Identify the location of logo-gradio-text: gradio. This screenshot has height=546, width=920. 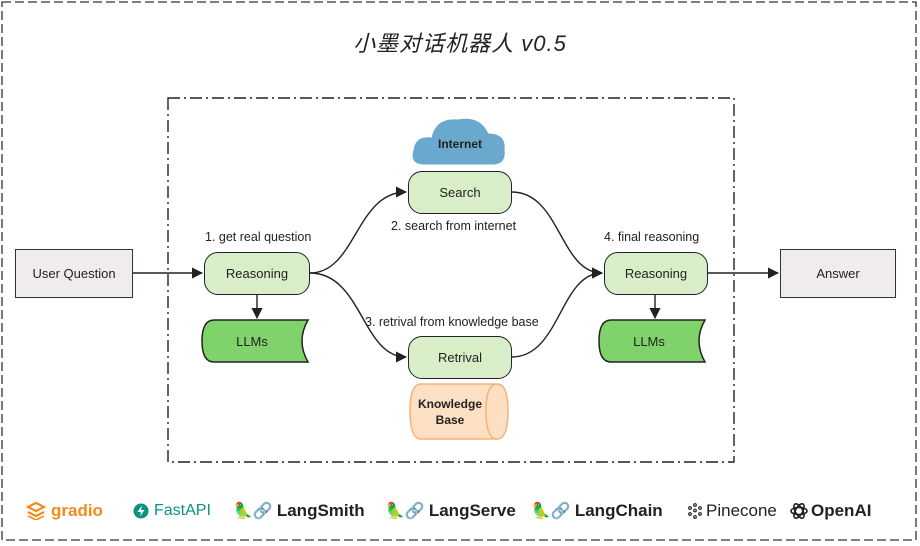
(77, 510).